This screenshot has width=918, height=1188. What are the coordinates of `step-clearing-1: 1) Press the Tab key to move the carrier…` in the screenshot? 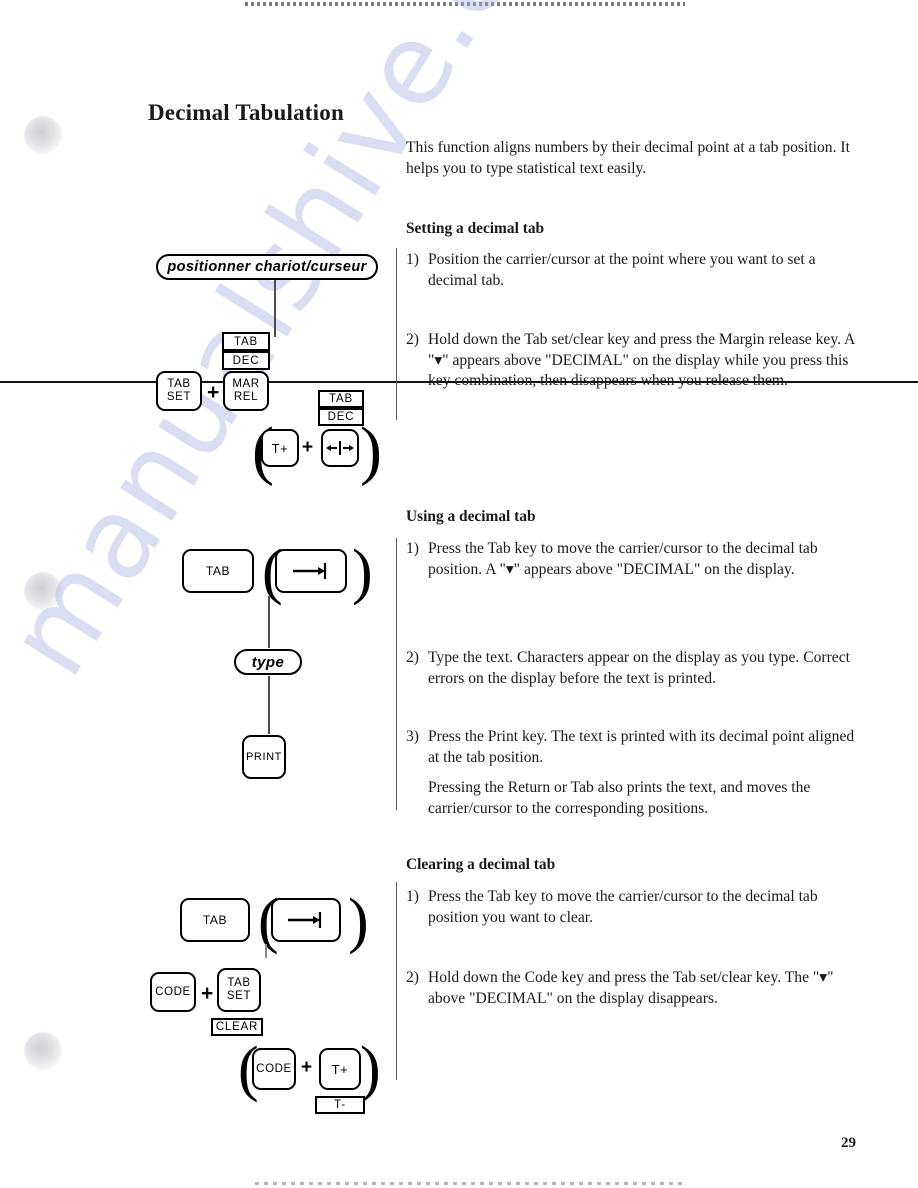 It's located at (631, 907).